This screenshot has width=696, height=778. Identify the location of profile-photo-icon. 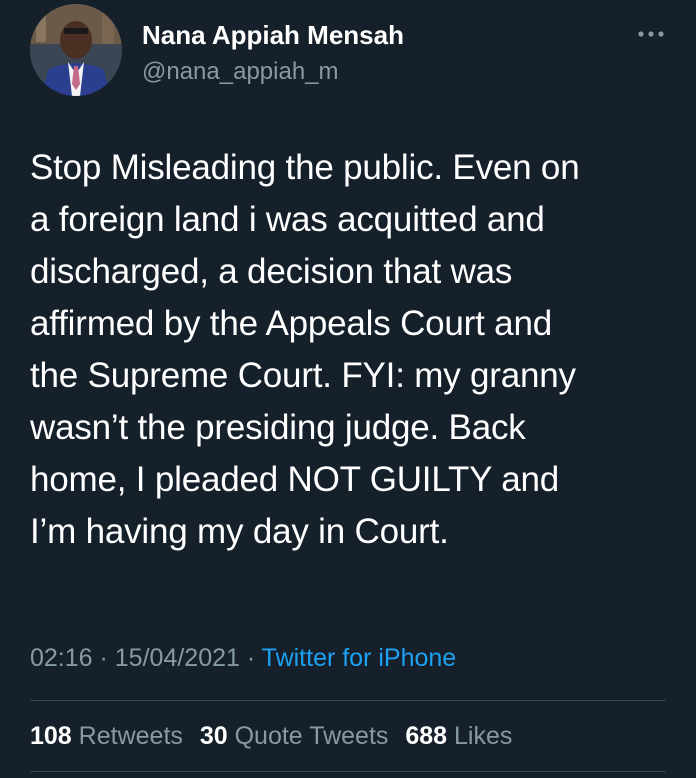
(76, 50).